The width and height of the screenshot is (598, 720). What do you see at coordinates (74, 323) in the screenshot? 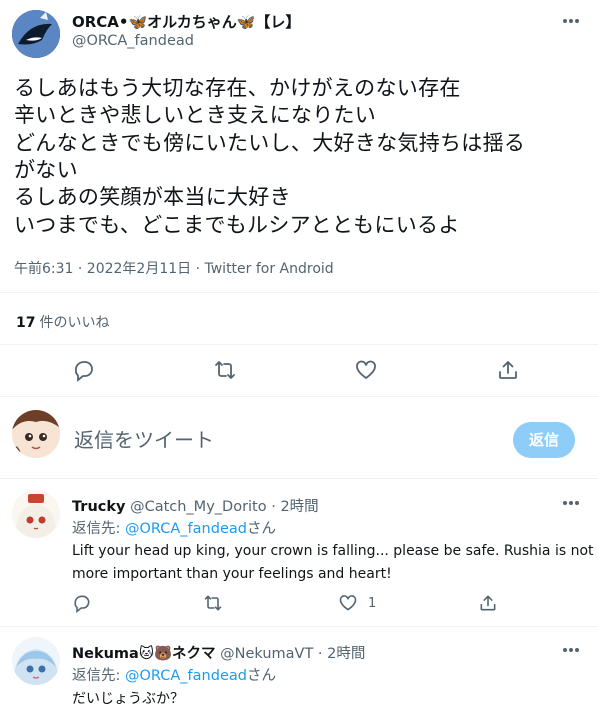
I see `likes-label: 件のいいね` at bounding box center [74, 323].